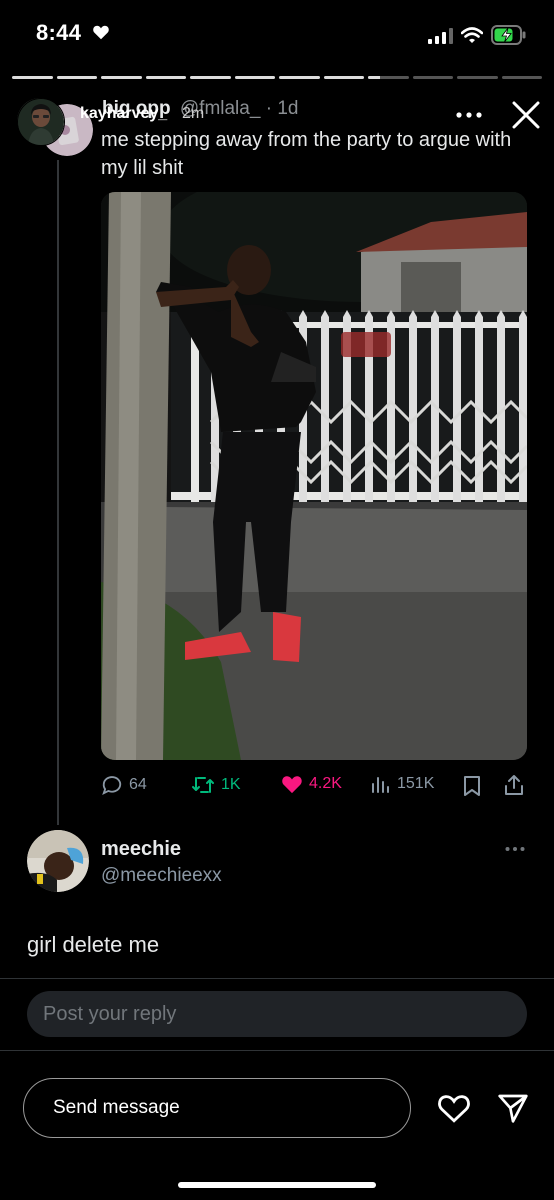 The height and width of the screenshot is (1200, 554). I want to click on share-icon, so click(514, 785).